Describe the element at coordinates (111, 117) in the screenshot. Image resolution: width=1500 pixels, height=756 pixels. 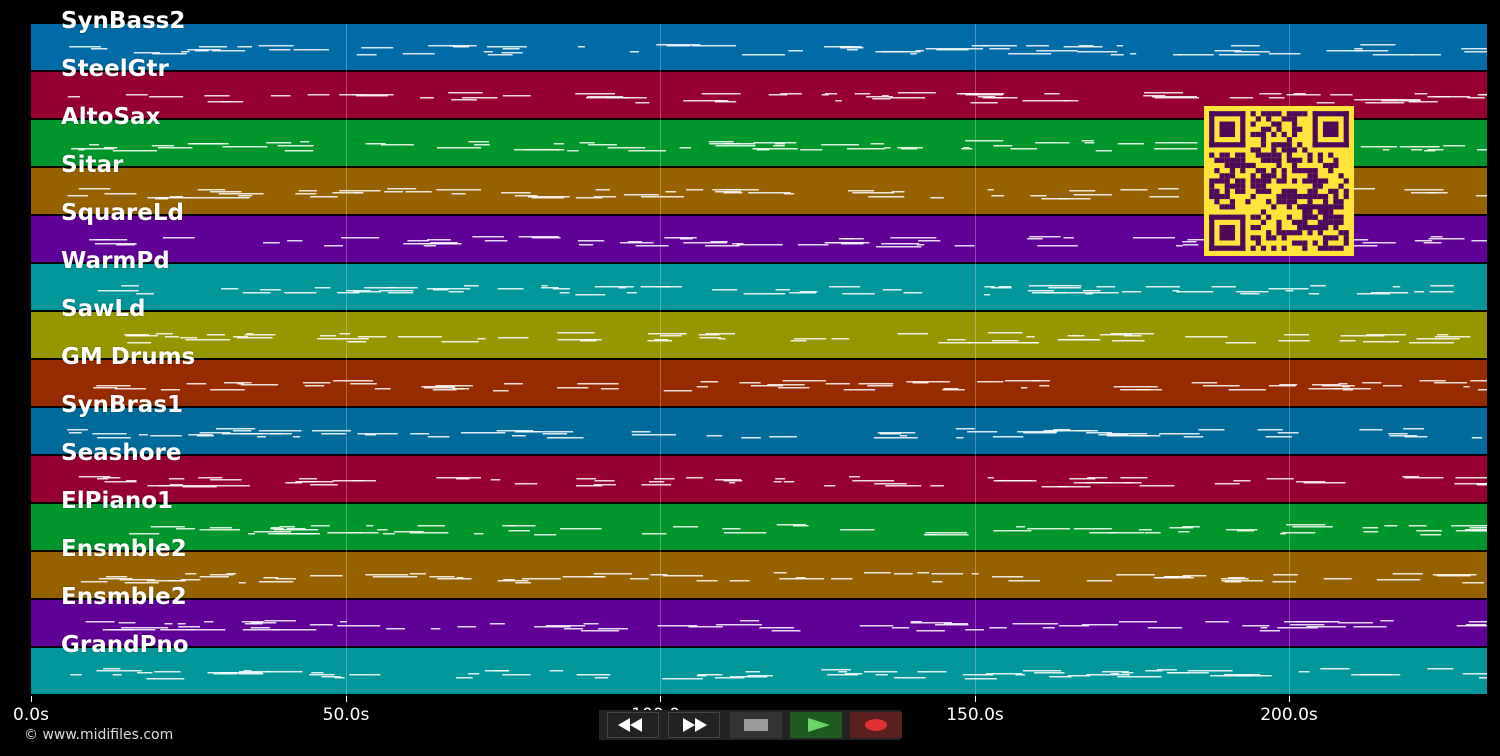
I see `track-label: AltoSax` at that location.